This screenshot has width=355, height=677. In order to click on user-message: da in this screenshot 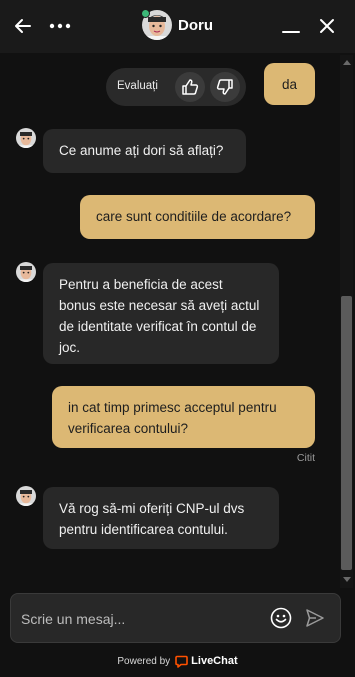, I will do `click(289, 84)`.